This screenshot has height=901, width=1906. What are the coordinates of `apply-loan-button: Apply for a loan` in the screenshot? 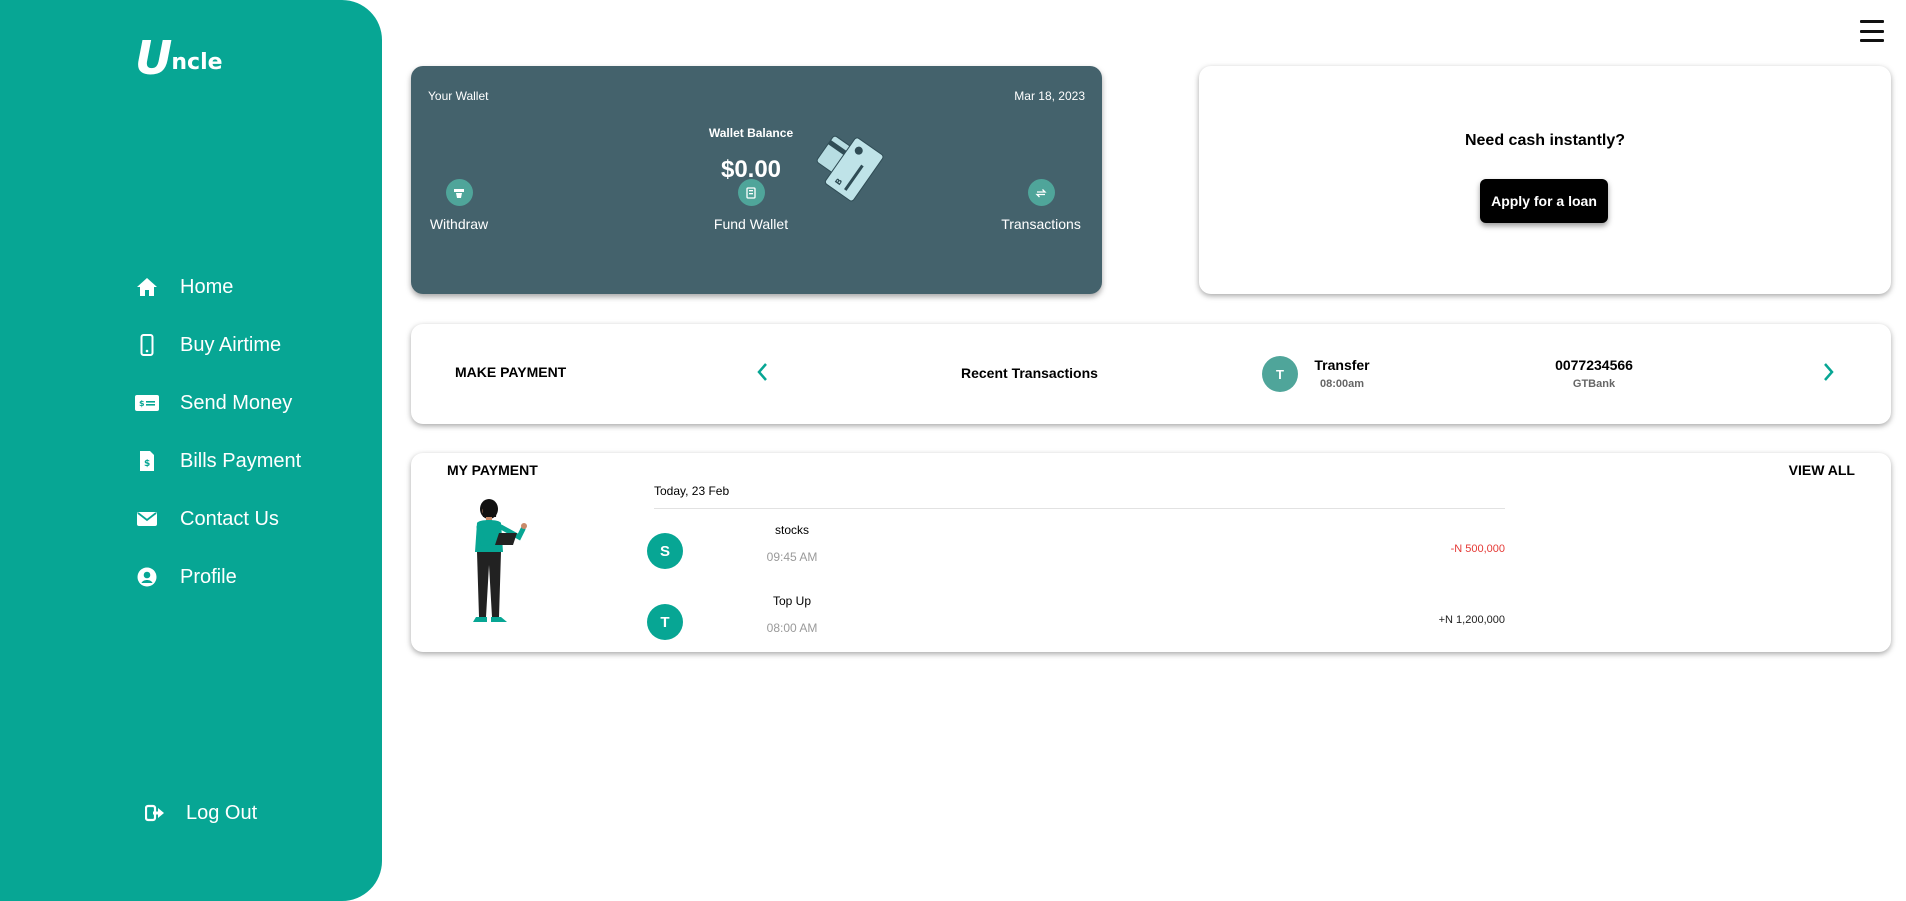 It's located at (1544, 201).